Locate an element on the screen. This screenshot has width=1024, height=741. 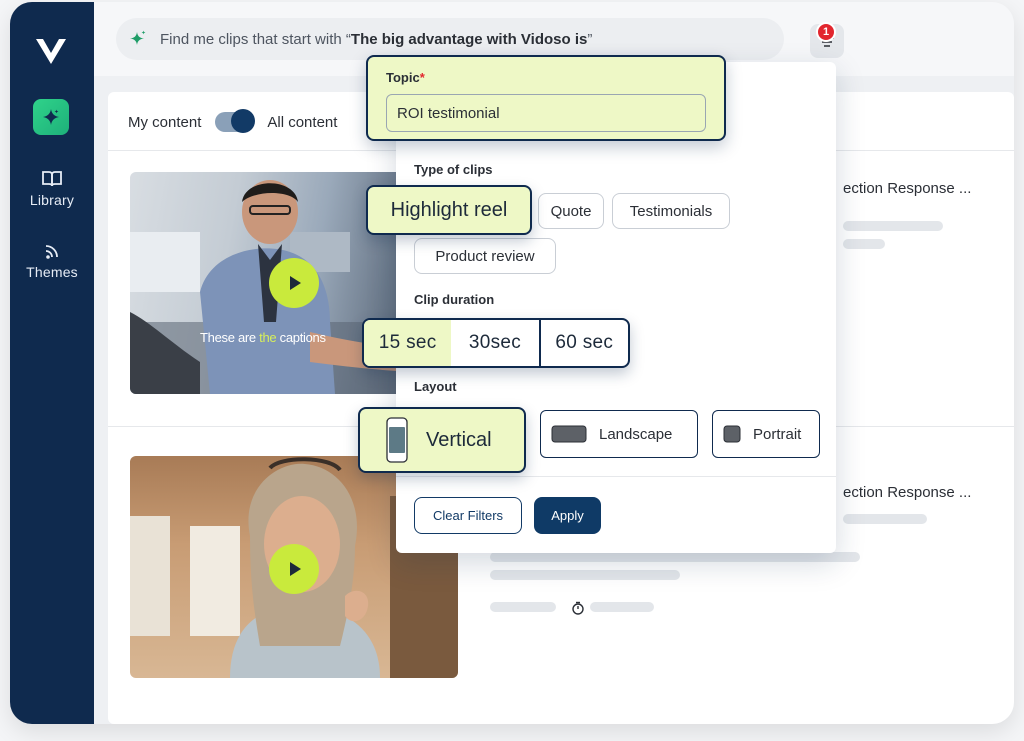
topic-input: ROI testimonial is located at coordinates (546, 113).